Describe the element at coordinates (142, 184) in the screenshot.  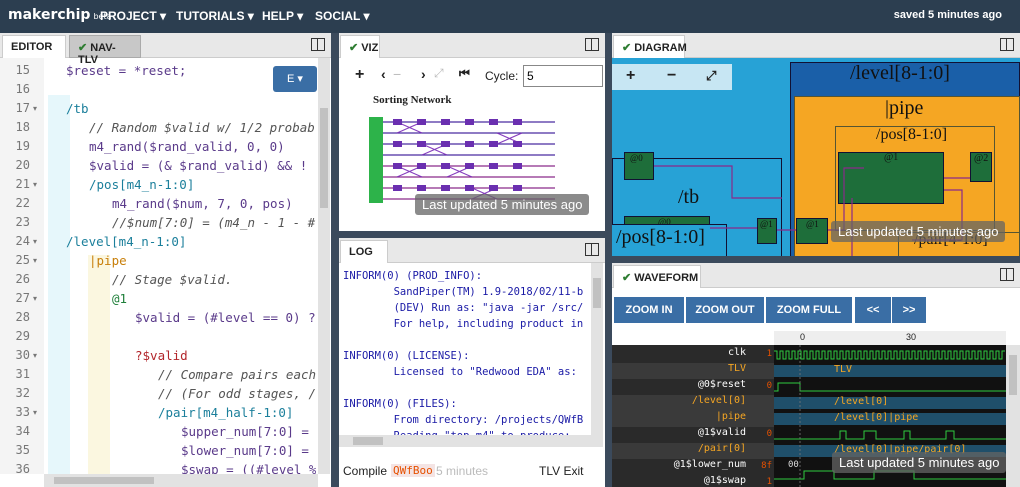
I see `code-line: /pos[m4_n-1:0]` at that location.